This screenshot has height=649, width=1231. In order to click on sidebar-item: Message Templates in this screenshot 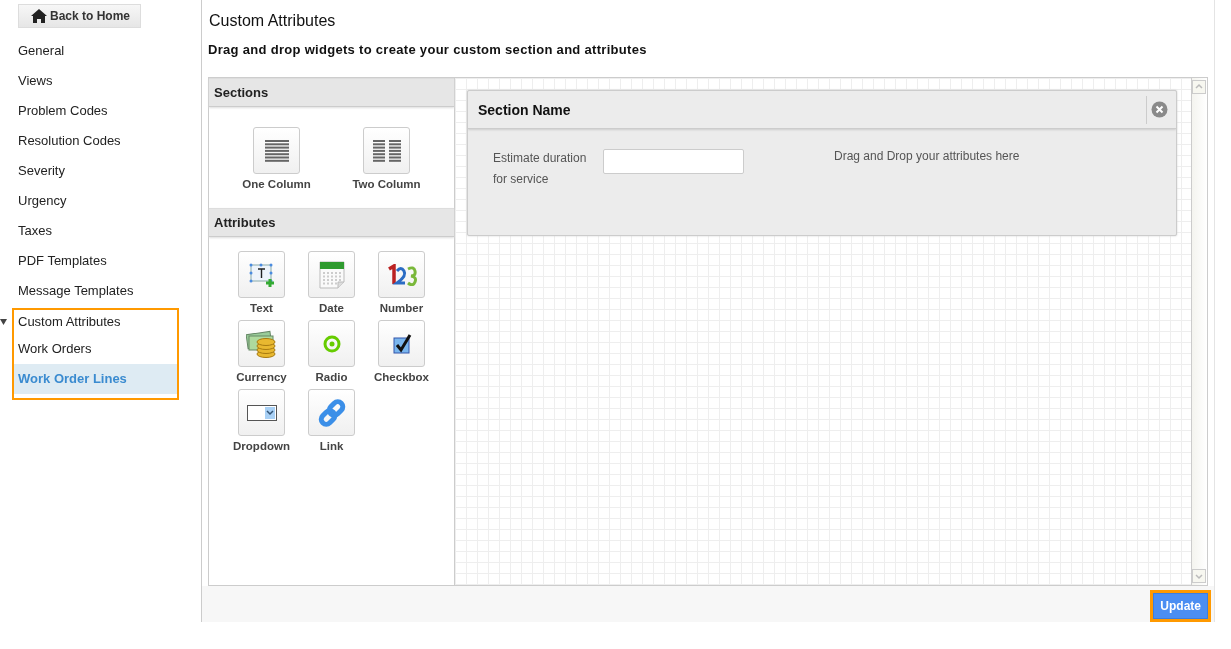, I will do `click(100, 291)`.